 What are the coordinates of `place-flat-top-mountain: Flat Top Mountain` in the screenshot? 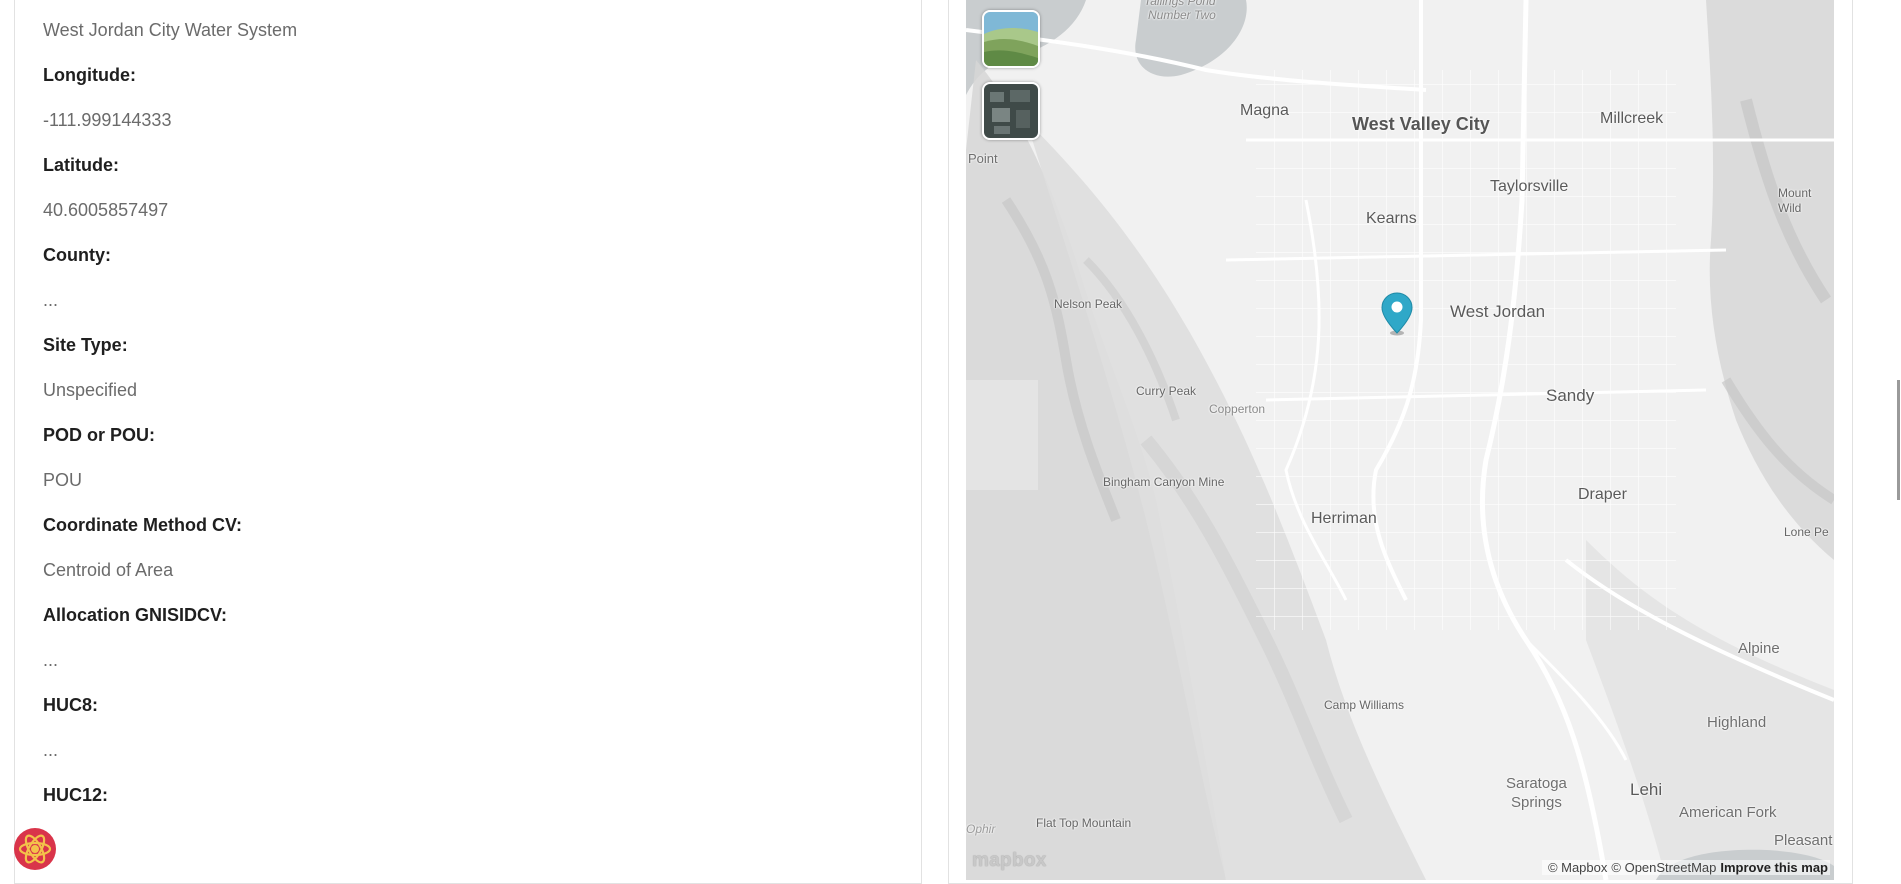 It's located at (1084, 823).